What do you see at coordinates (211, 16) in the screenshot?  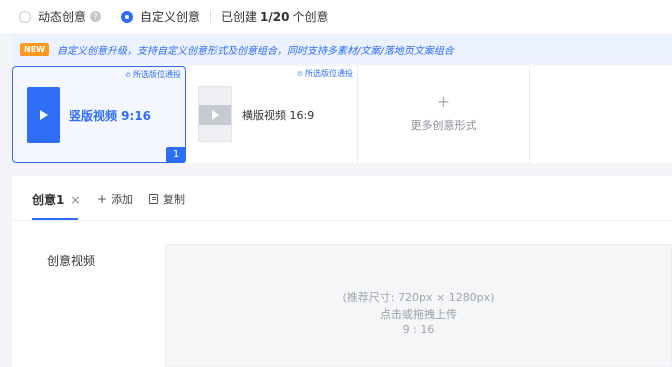 I see `divider` at bounding box center [211, 16].